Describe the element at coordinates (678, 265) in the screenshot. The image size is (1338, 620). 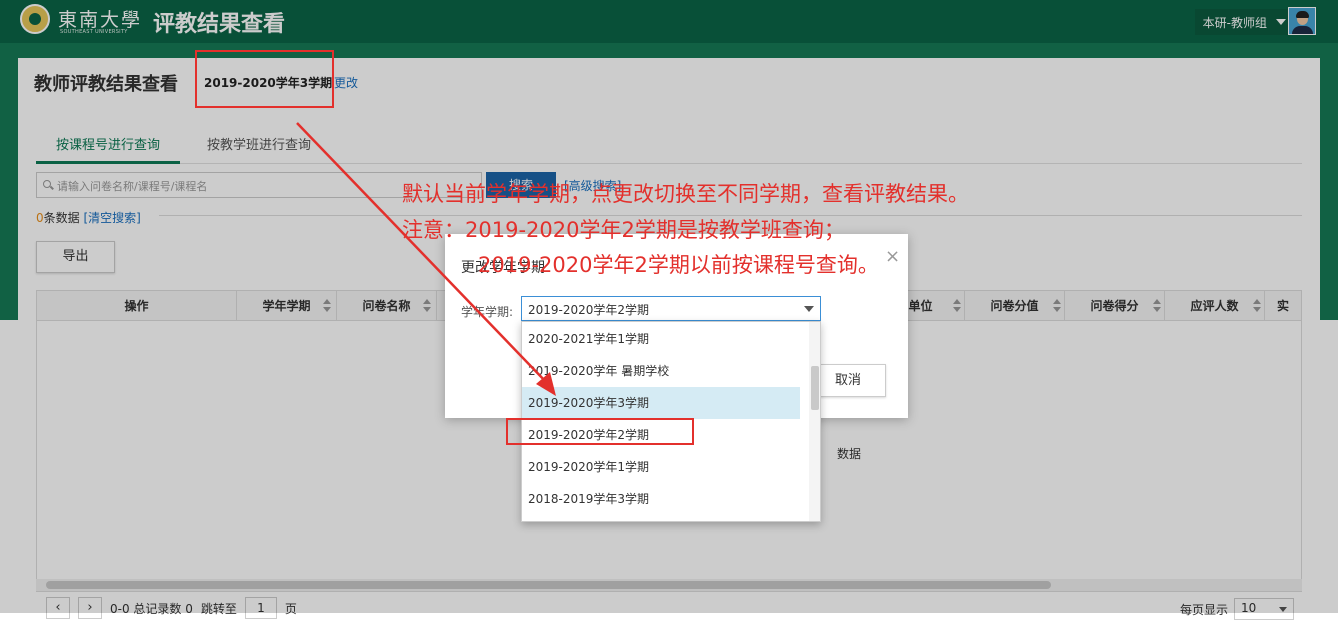
I see `annotation-line-3: 2019-2020学年2学期以前按课程号查询。` at that location.